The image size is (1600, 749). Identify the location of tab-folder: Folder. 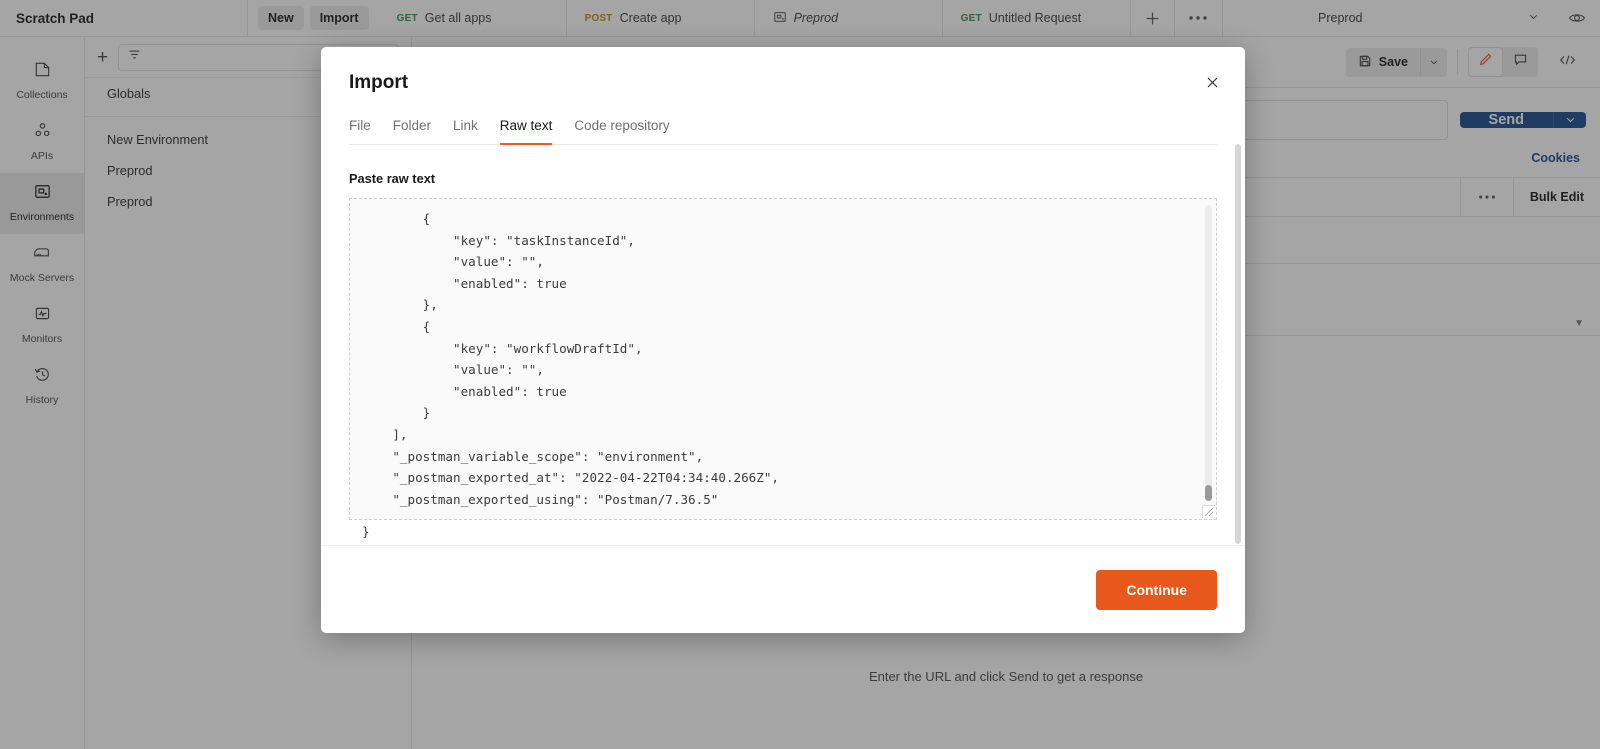
(412, 131).